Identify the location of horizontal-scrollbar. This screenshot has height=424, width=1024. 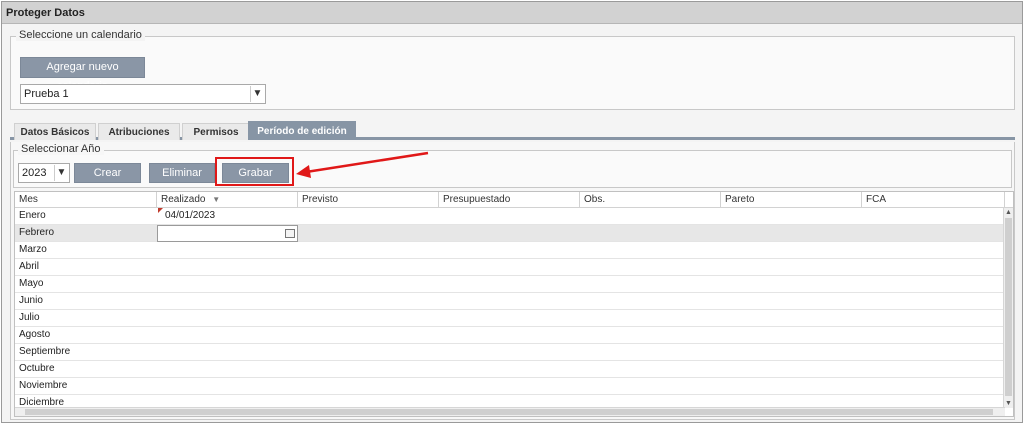
(510, 411).